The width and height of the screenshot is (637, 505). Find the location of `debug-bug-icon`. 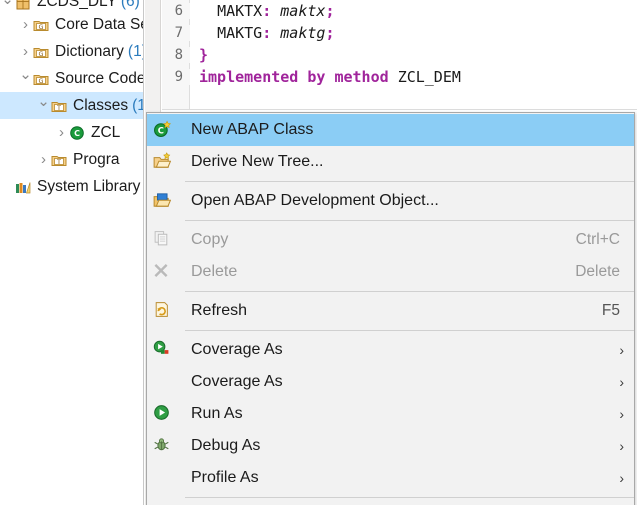

debug-bug-icon is located at coordinates (167, 446).